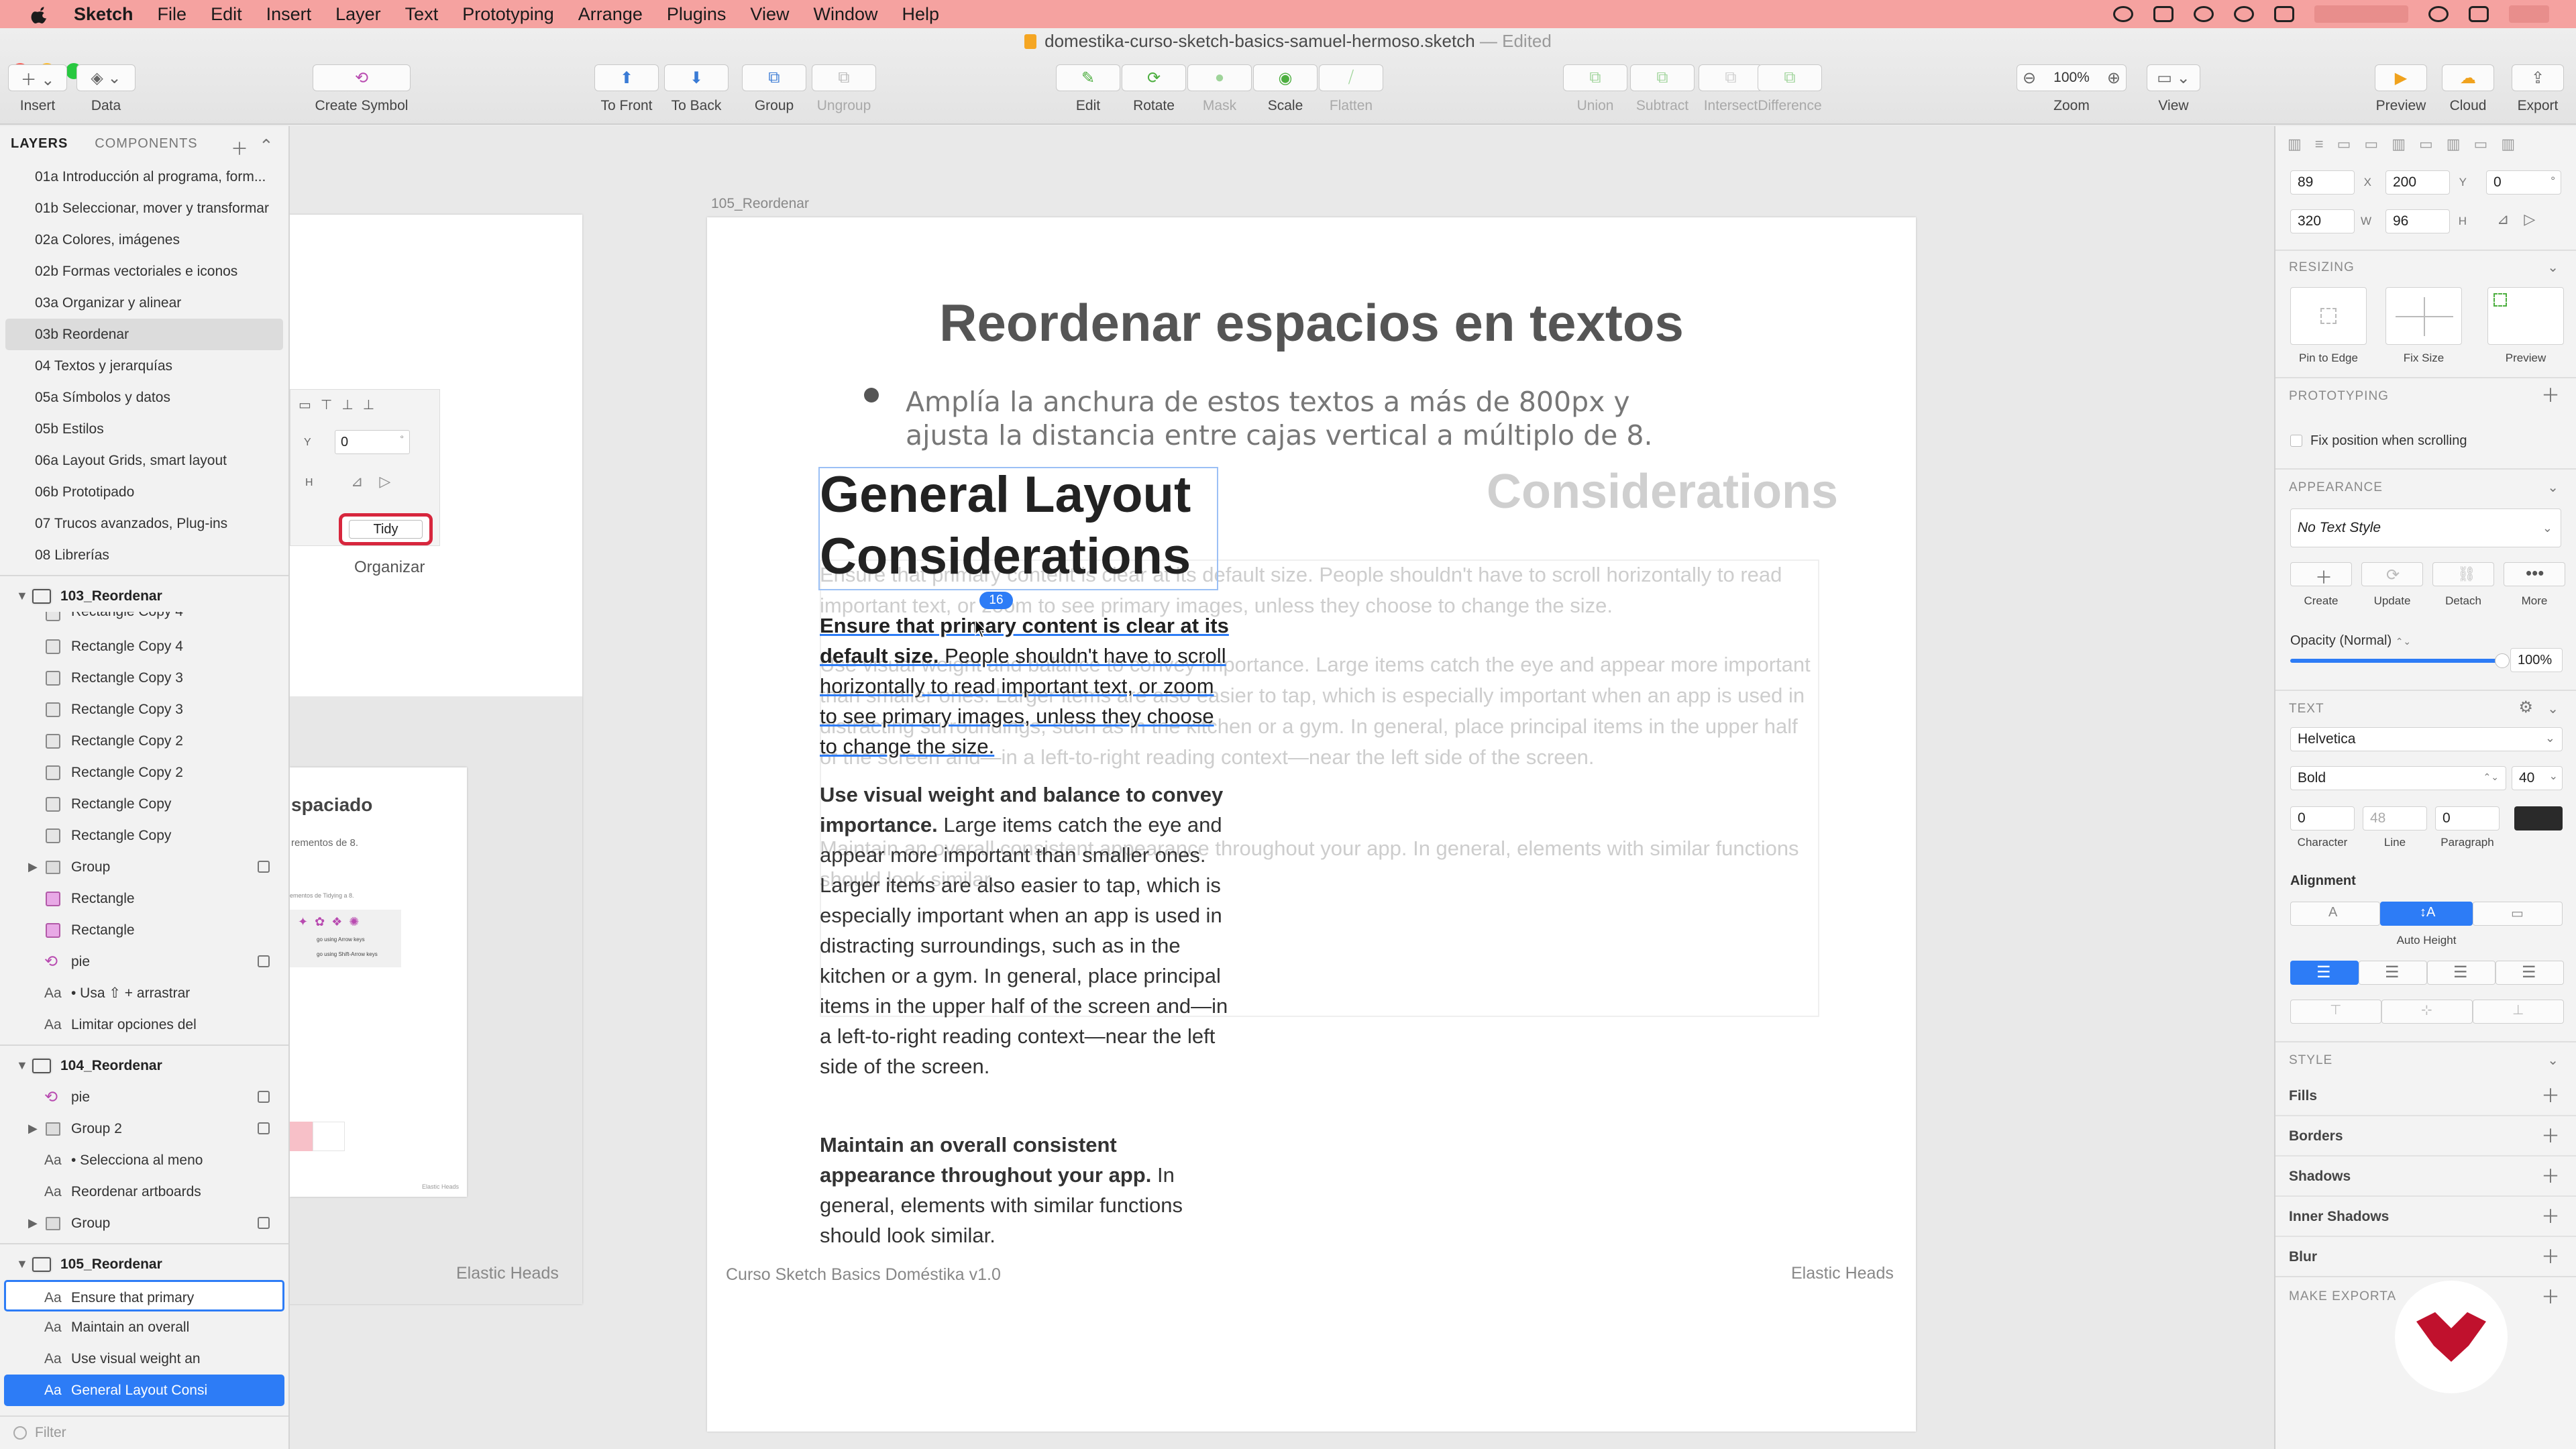 Image resolution: width=2576 pixels, height=1449 pixels. I want to click on menu-sketch: Sketch, so click(103, 14).